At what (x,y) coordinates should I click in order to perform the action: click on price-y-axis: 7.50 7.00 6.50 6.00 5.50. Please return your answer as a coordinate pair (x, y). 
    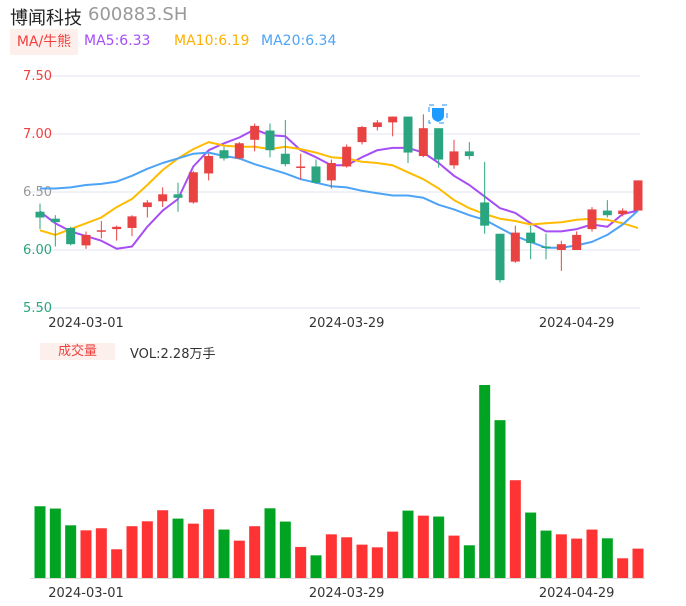
    Looking at the image, I should click on (37, 192).